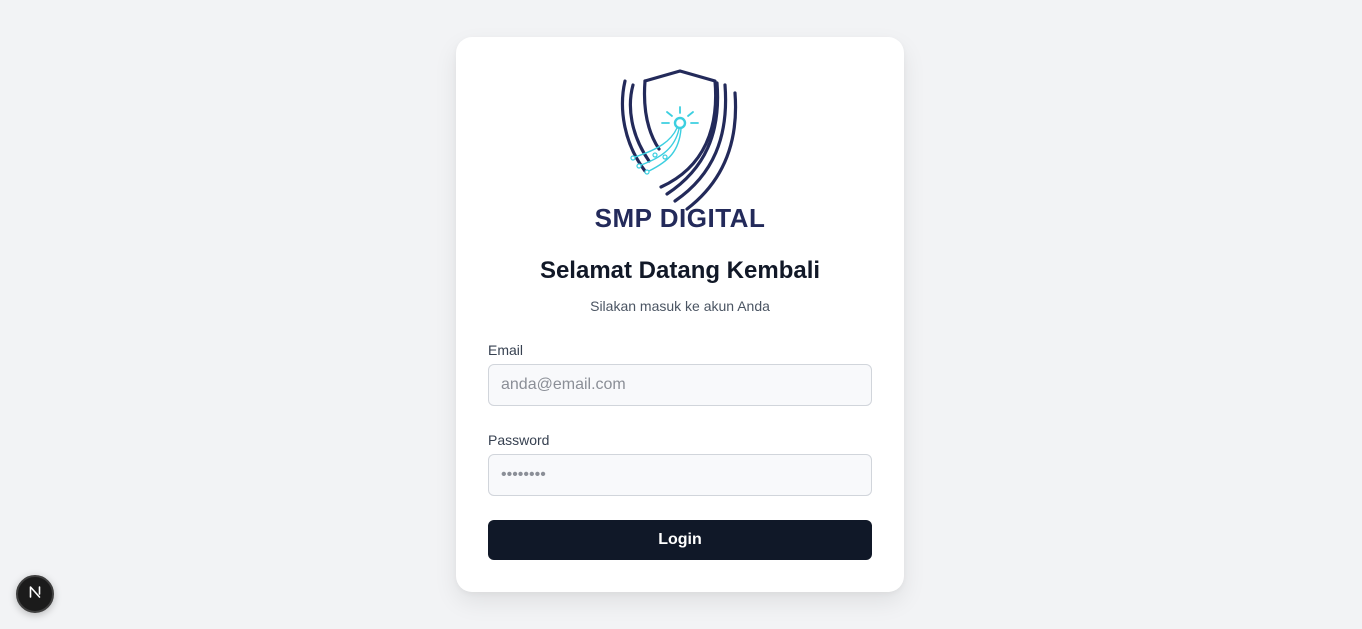 The image size is (1362, 629). Describe the element at coordinates (506, 350) in the screenshot. I see `email-label: Email` at that location.